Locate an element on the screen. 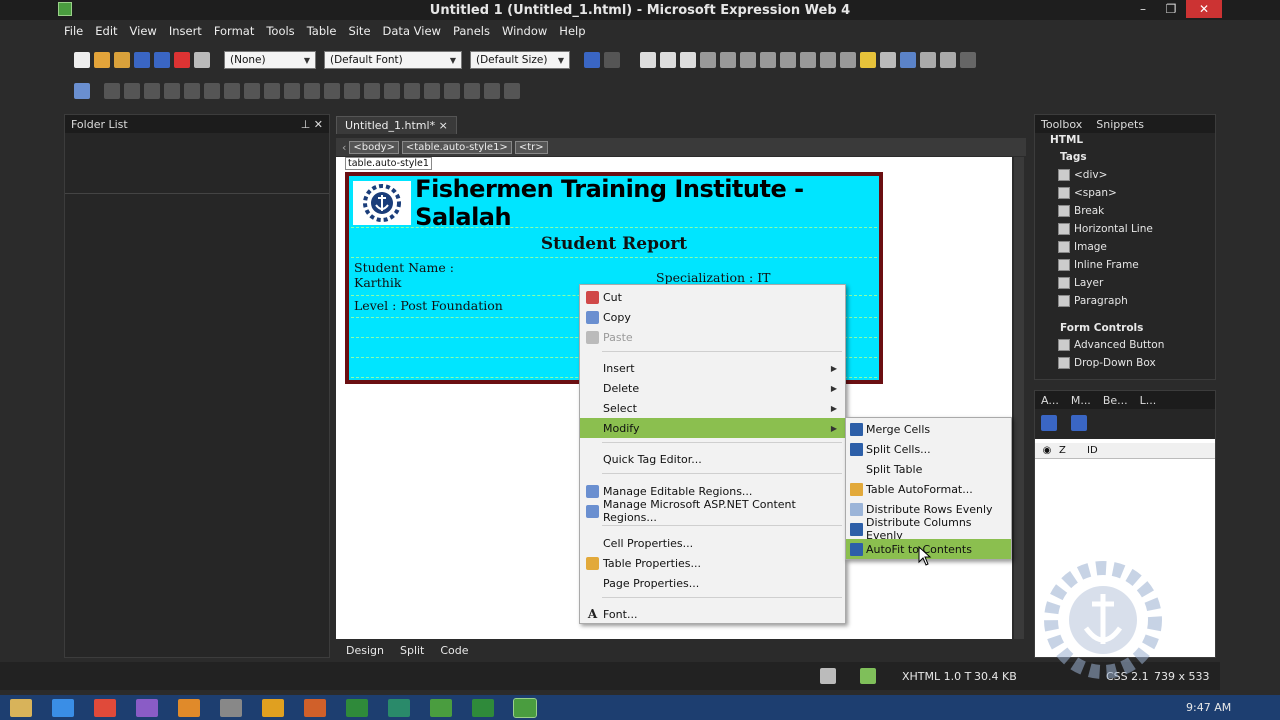 This screenshot has width=1280, height=720. submenu-distribute-columns: Distribute Columns Evenly is located at coordinates (928, 529).